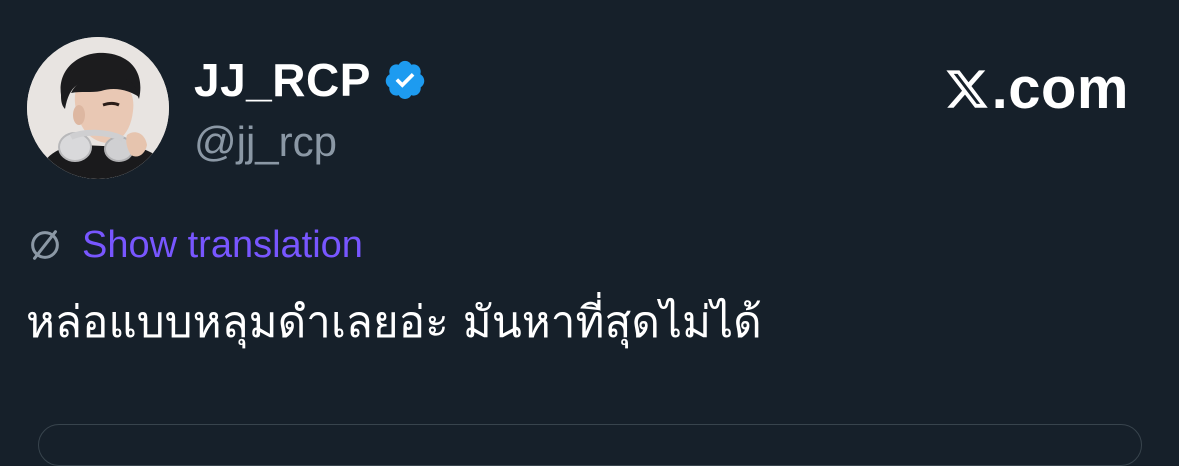  I want to click on x-logo-icon, so click(967, 89).